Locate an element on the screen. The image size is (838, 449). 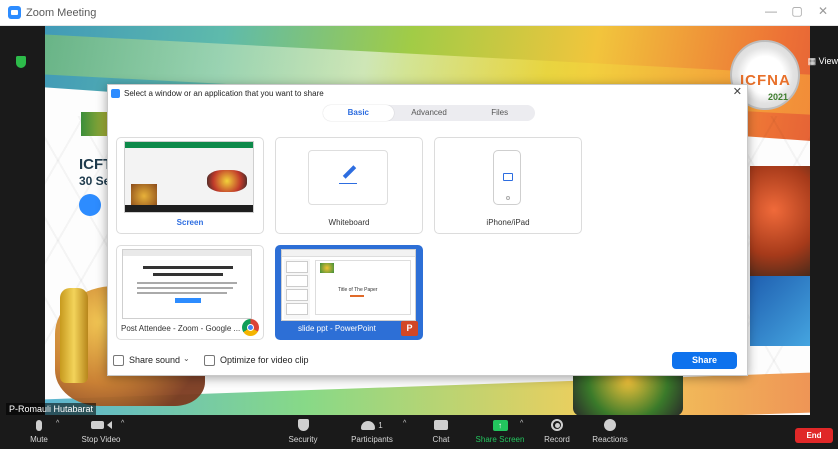
share-screen-label: Share Screen is located at coordinates (500, 439).